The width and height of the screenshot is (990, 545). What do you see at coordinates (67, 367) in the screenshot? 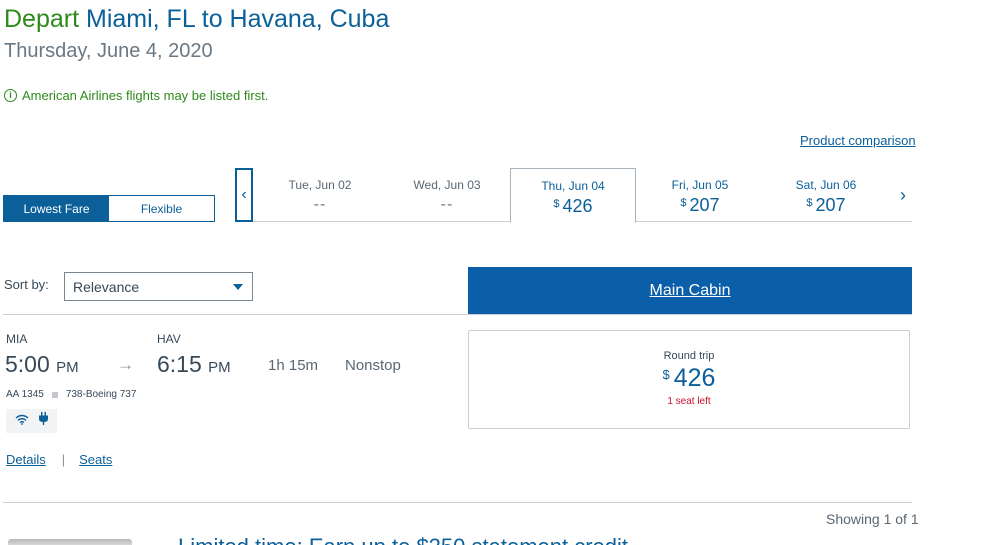
I see `depart-ampm: PM` at bounding box center [67, 367].